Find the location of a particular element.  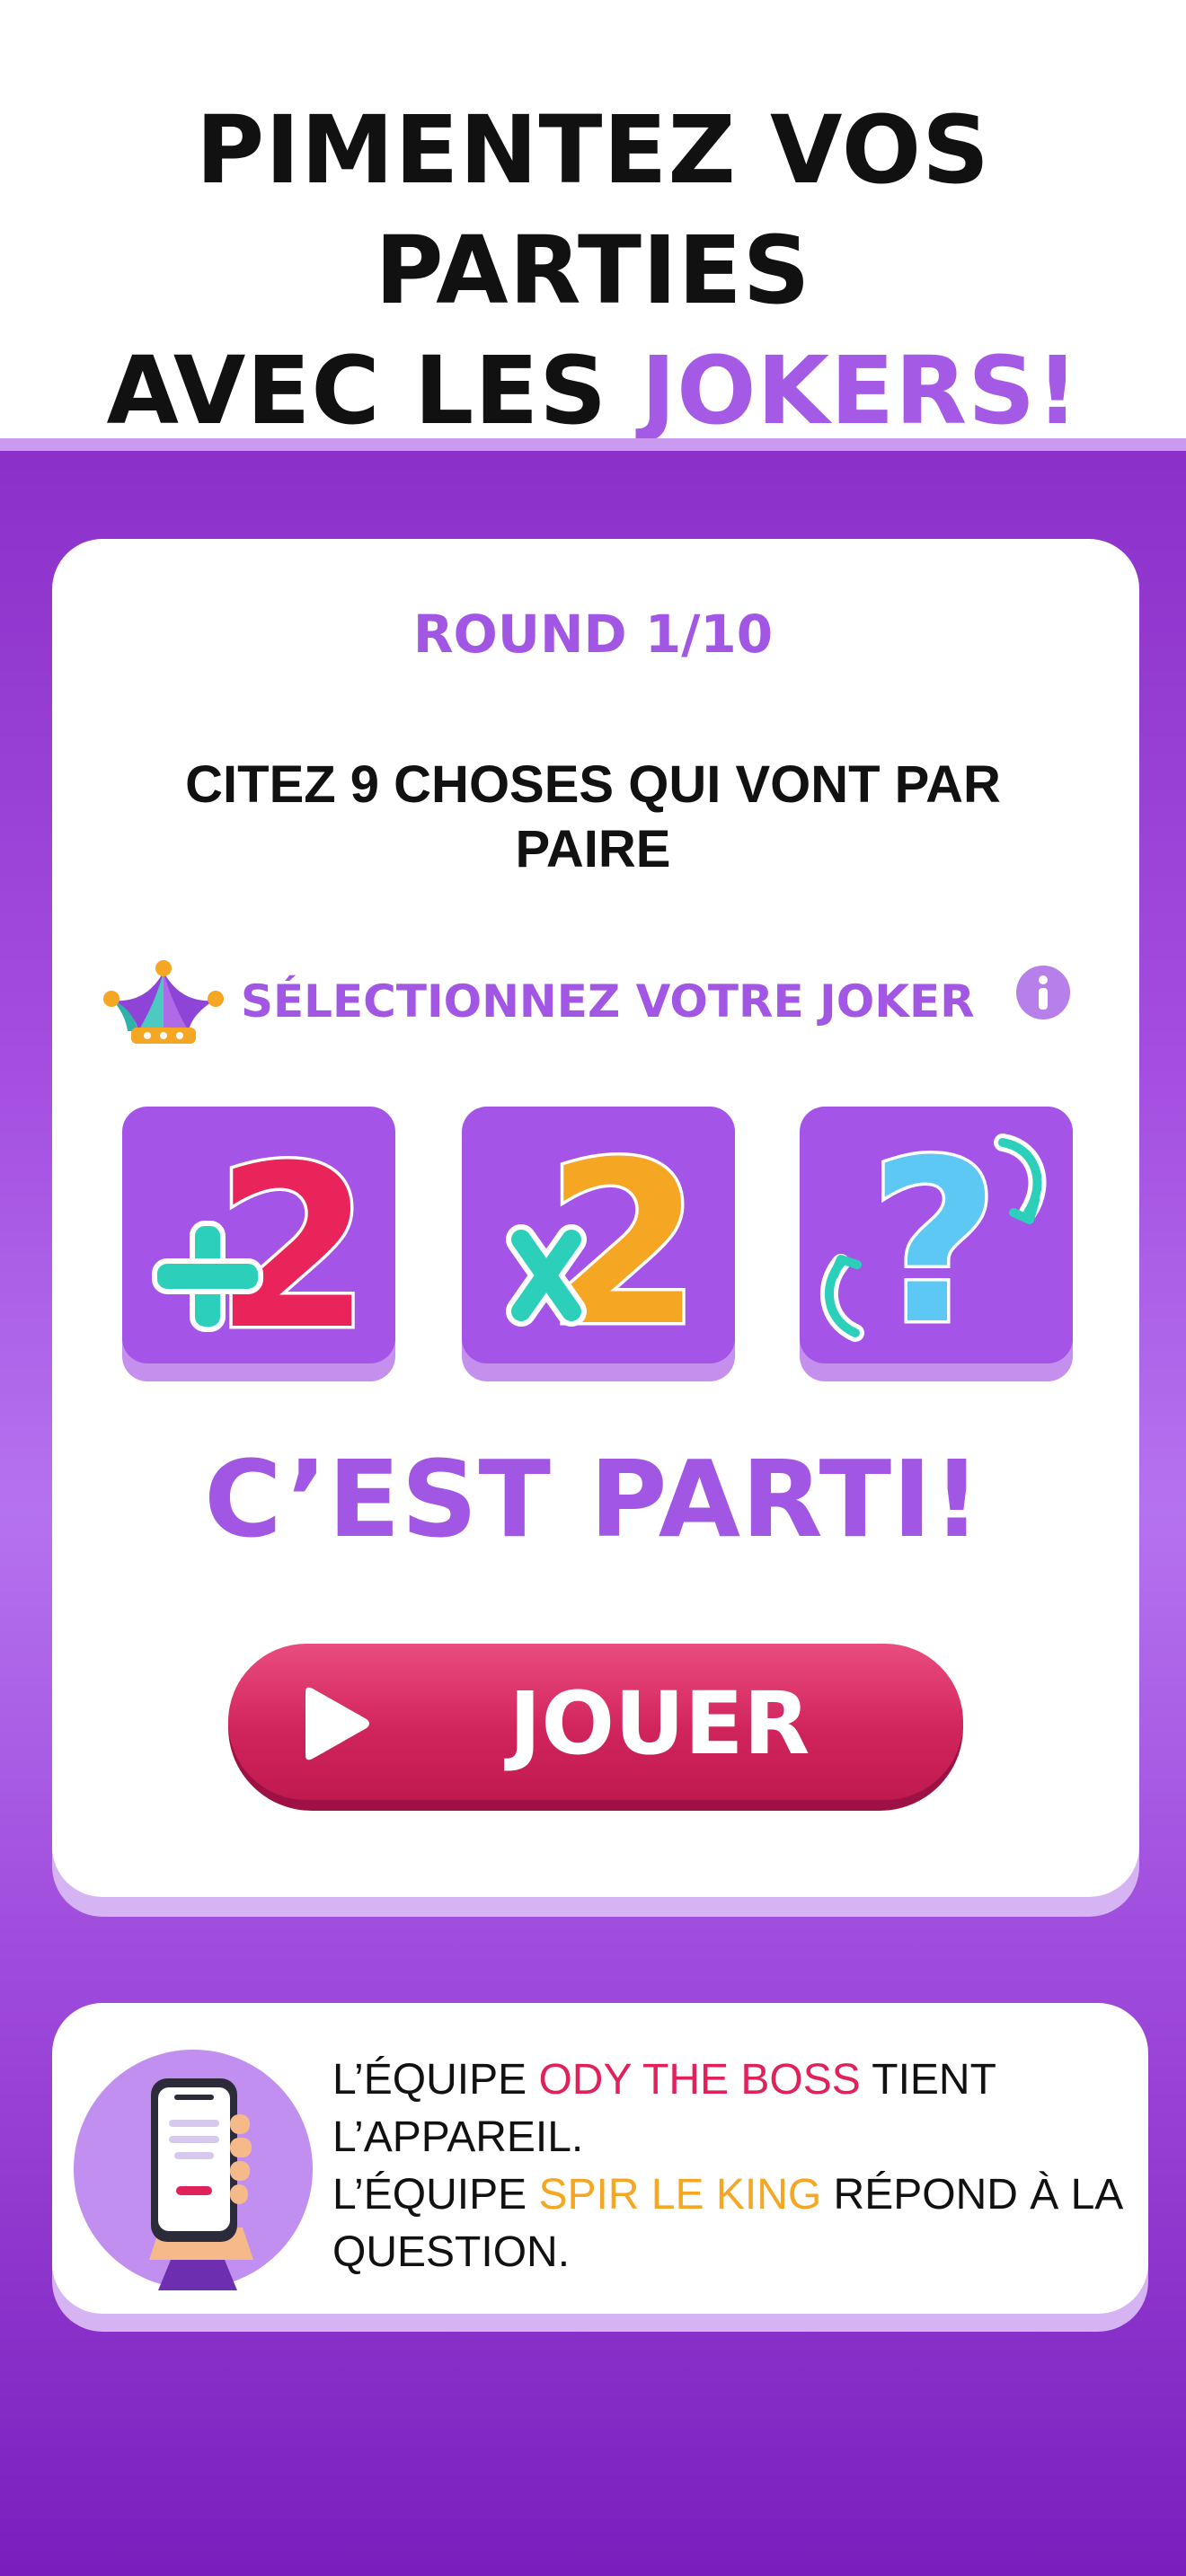

play-icon is located at coordinates (337, 1723).